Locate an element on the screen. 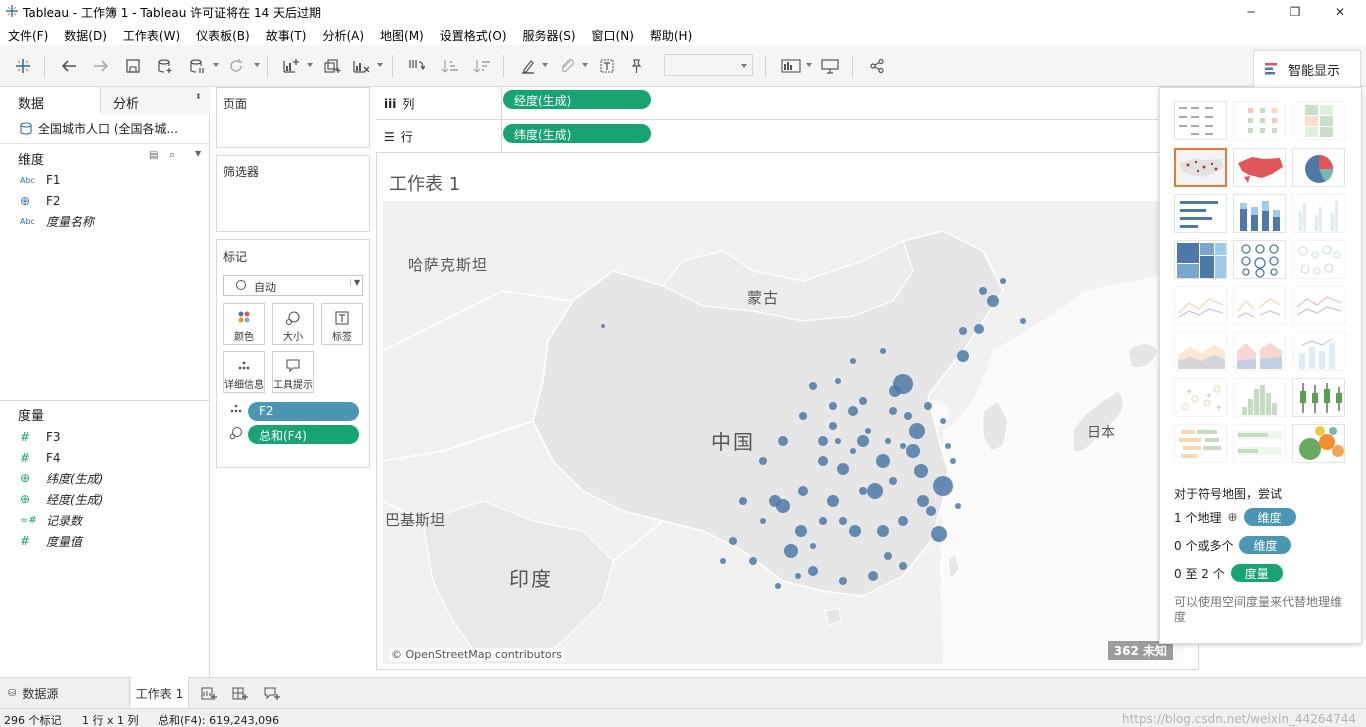 This screenshot has width=1366, height=727. rows-shelf: ☰ 行 纬度(生成) is located at coordinates (767, 136).